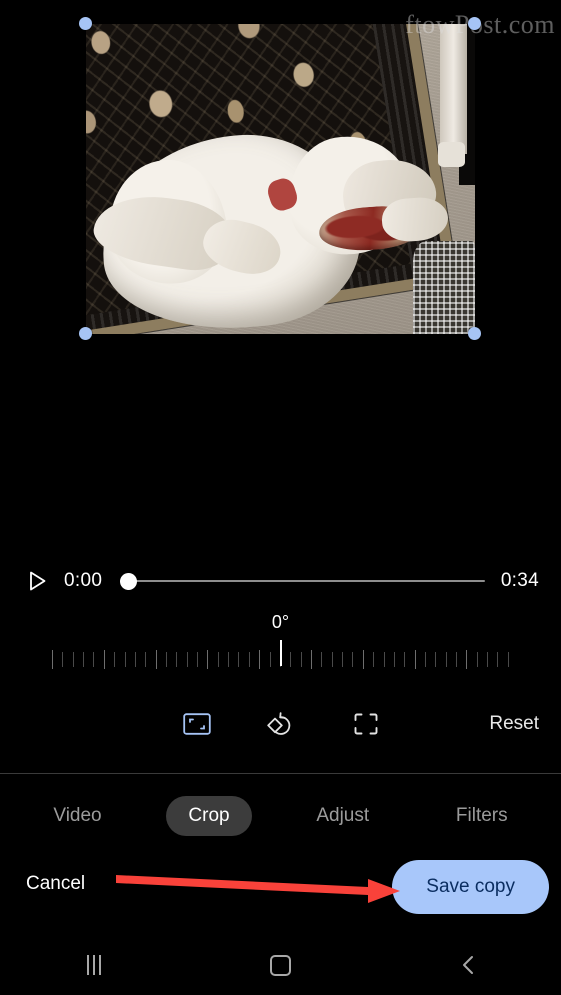 This screenshot has height=995, width=561. I want to click on rotate-button, so click(281, 724).